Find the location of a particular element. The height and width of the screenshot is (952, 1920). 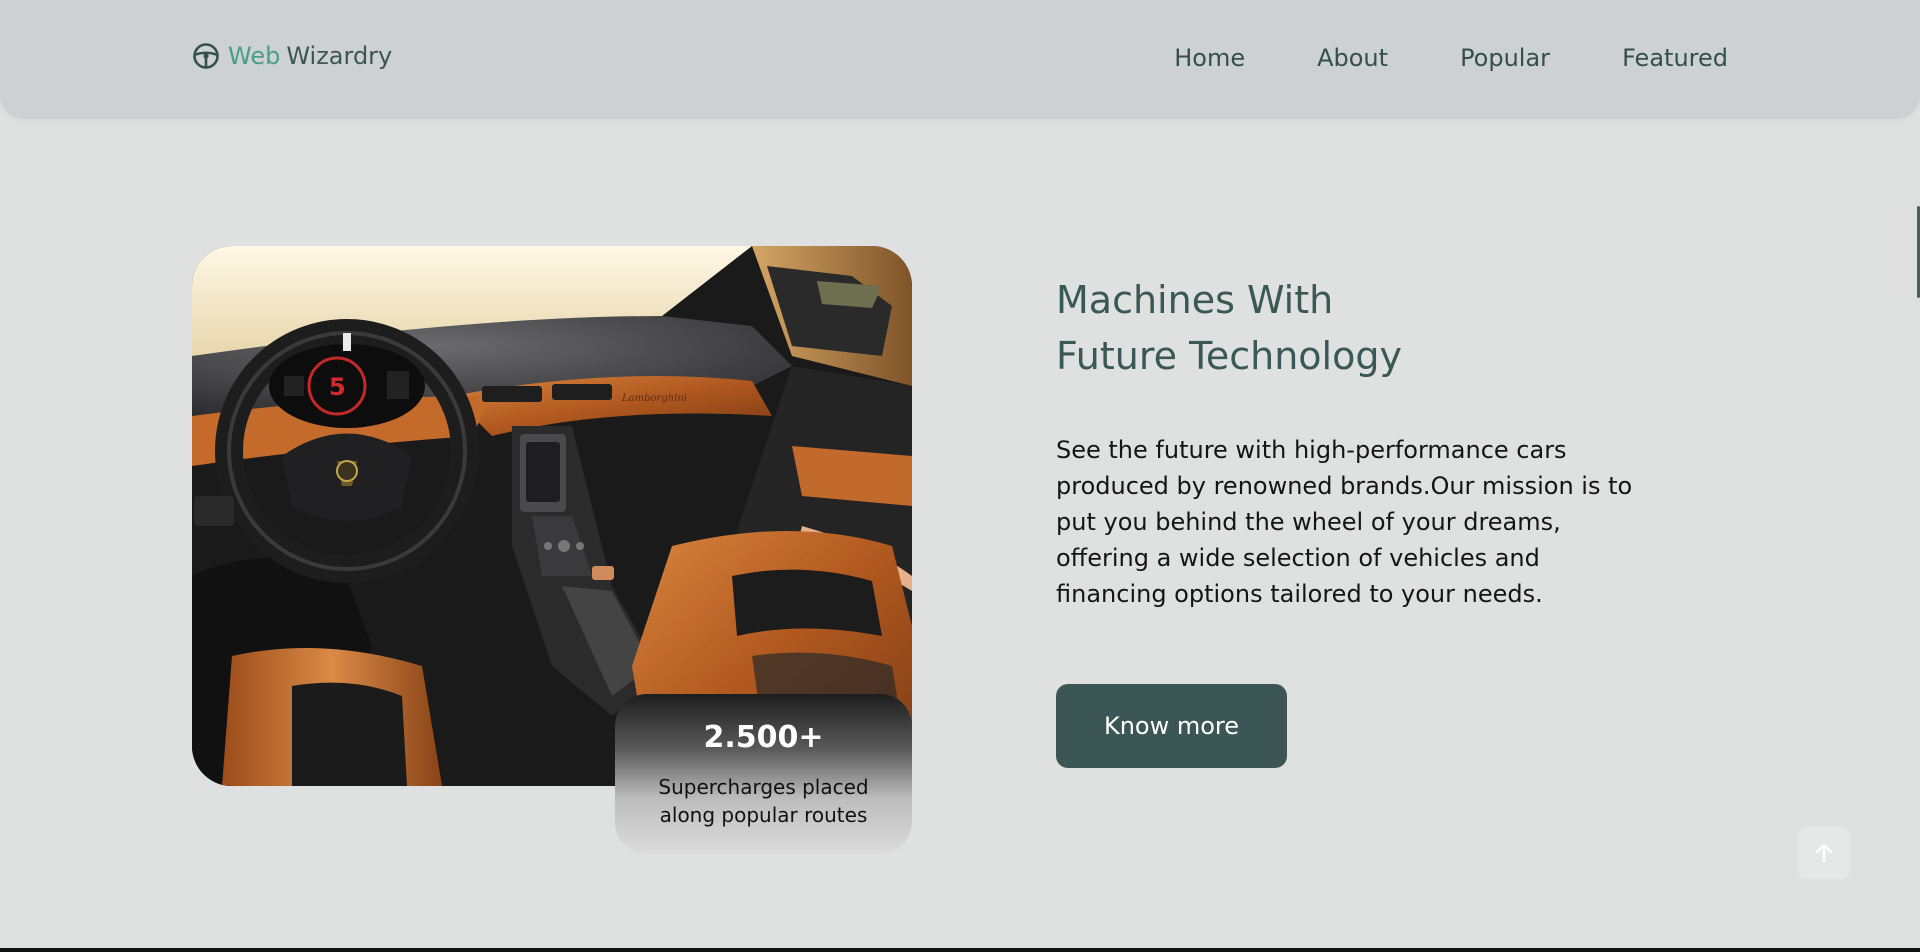

page-bottom-divider is located at coordinates (960, 950).